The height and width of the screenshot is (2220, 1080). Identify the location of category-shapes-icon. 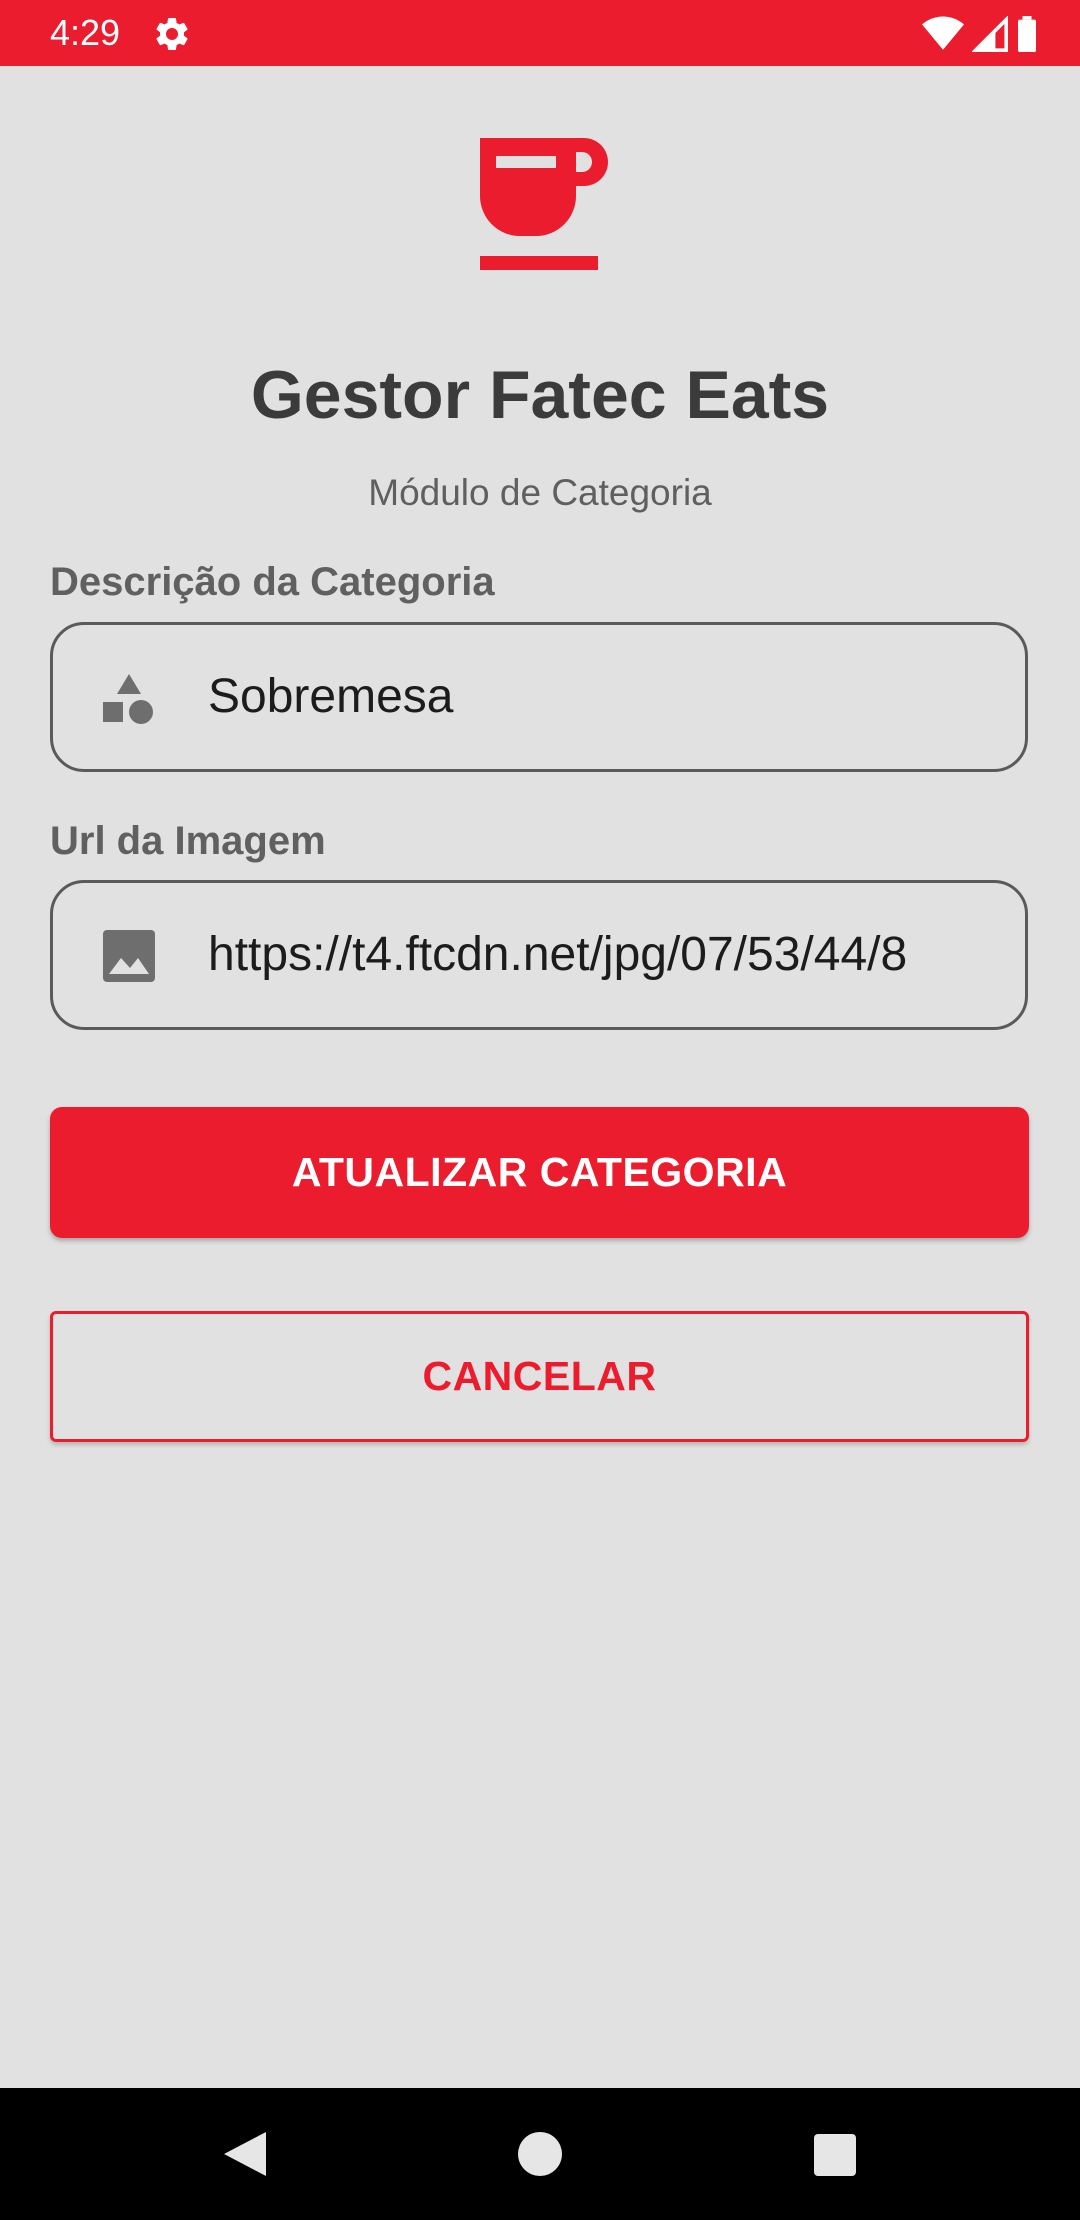
(128, 699).